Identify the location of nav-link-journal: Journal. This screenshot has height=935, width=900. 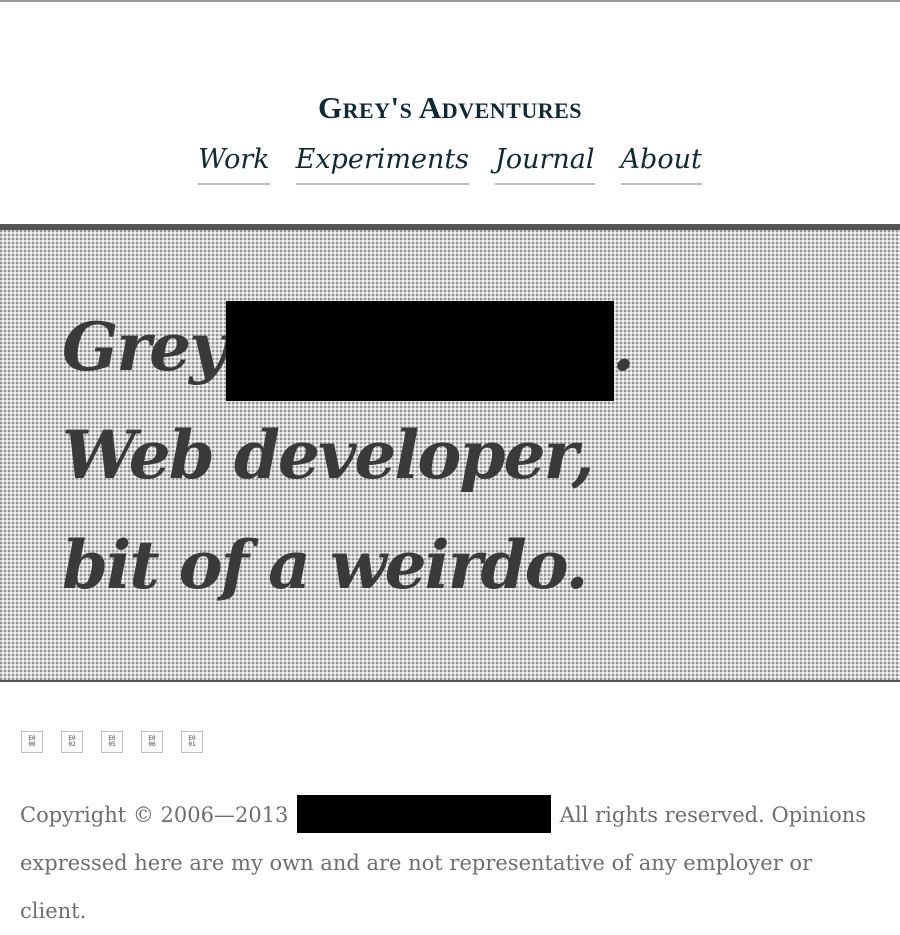
(545, 162).